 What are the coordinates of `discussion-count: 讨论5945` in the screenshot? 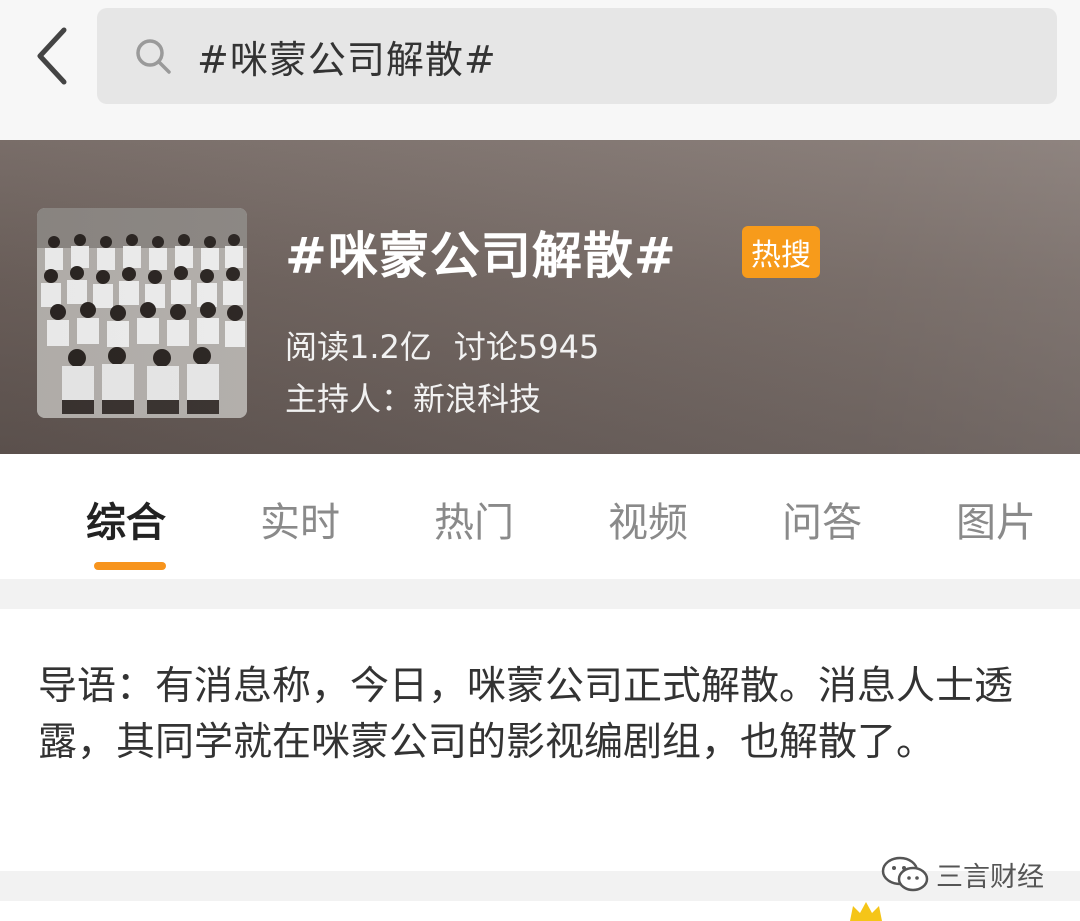 It's located at (526, 347).